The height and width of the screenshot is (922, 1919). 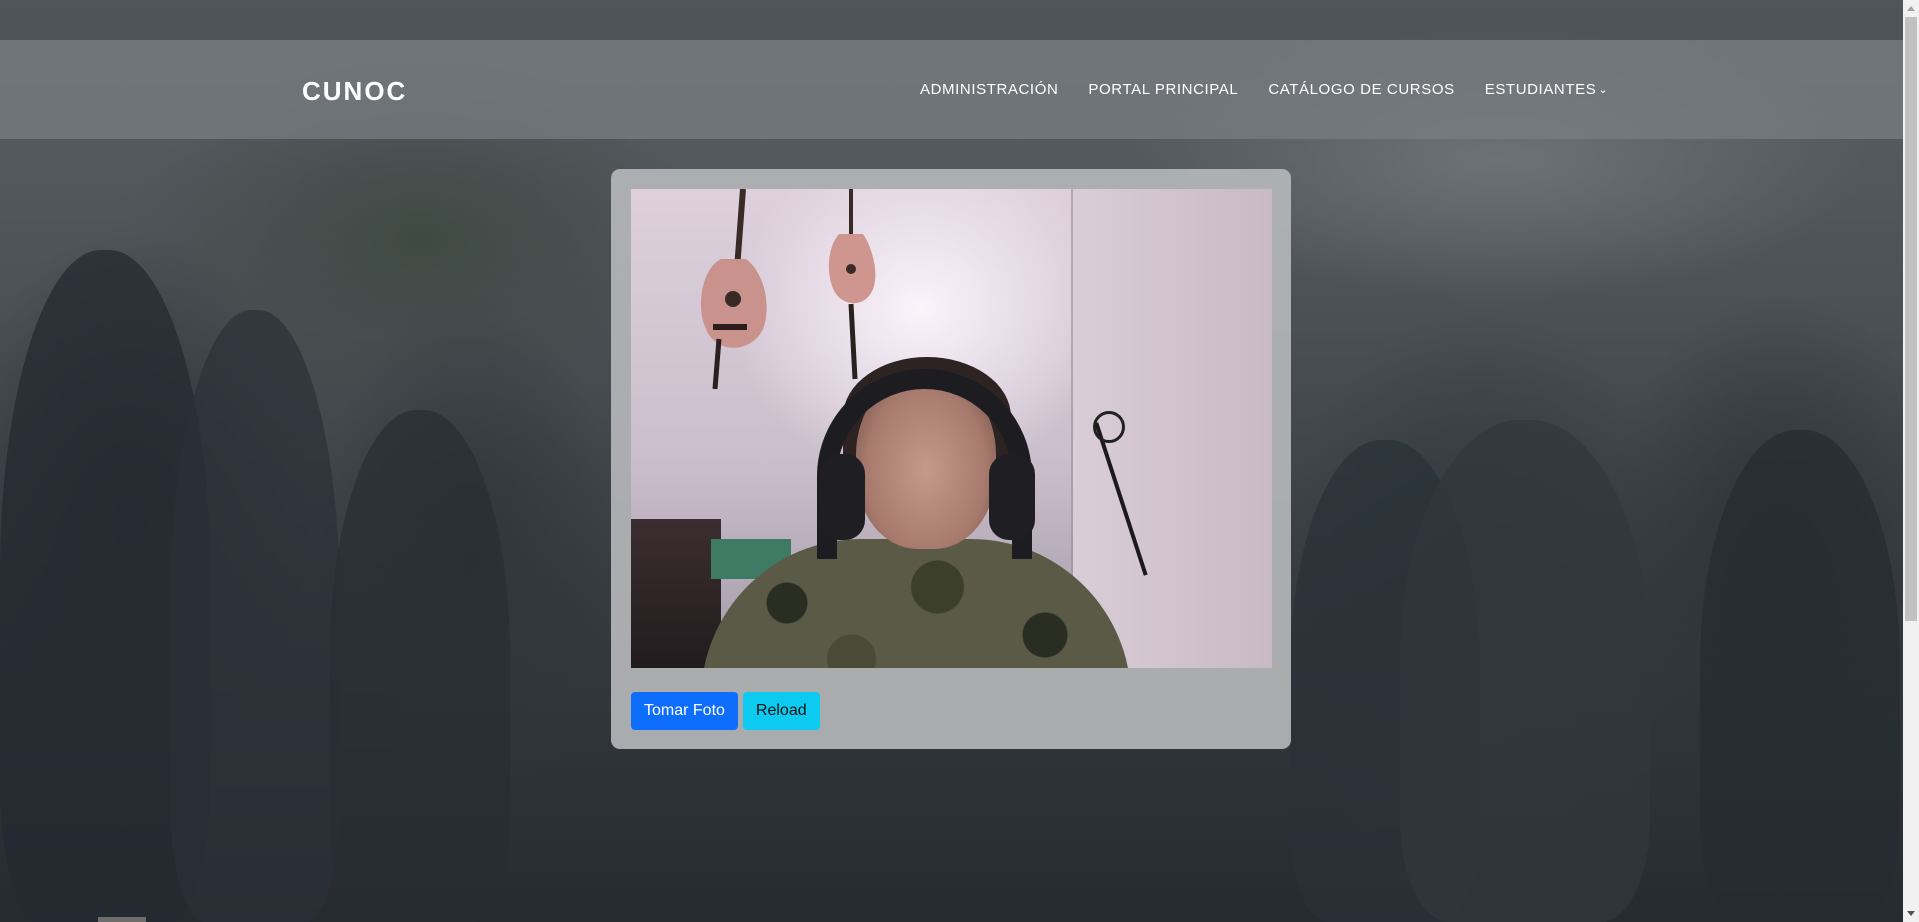 What do you see at coordinates (989, 89) in the screenshot?
I see `nav-link-administracion: ADMINISTRACIÓN` at bounding box center [989, 89].